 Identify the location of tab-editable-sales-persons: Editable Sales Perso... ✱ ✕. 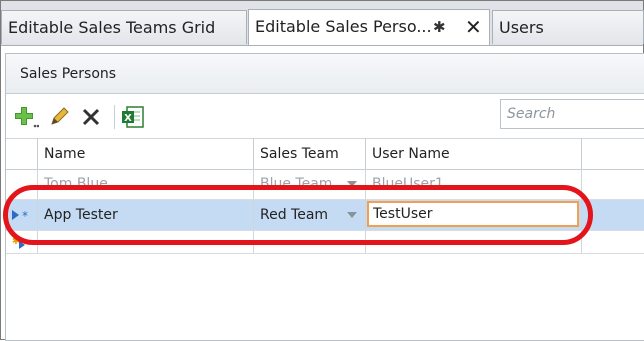
(369, 27).